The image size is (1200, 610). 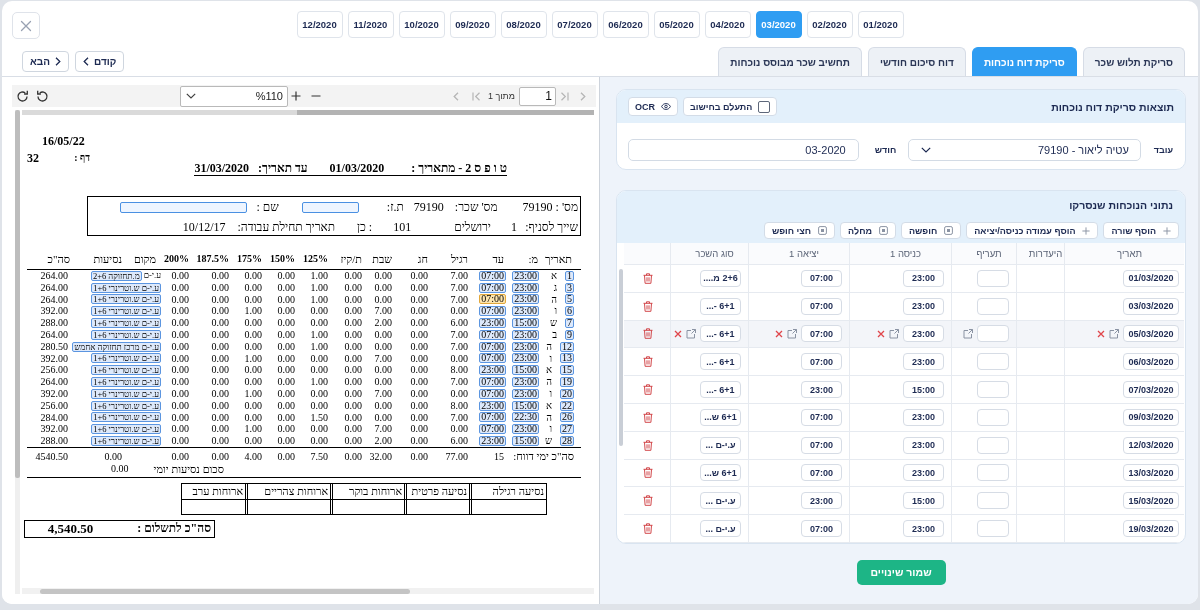 I want to click on ocr-button: OCR, so click(x=653, y=106).